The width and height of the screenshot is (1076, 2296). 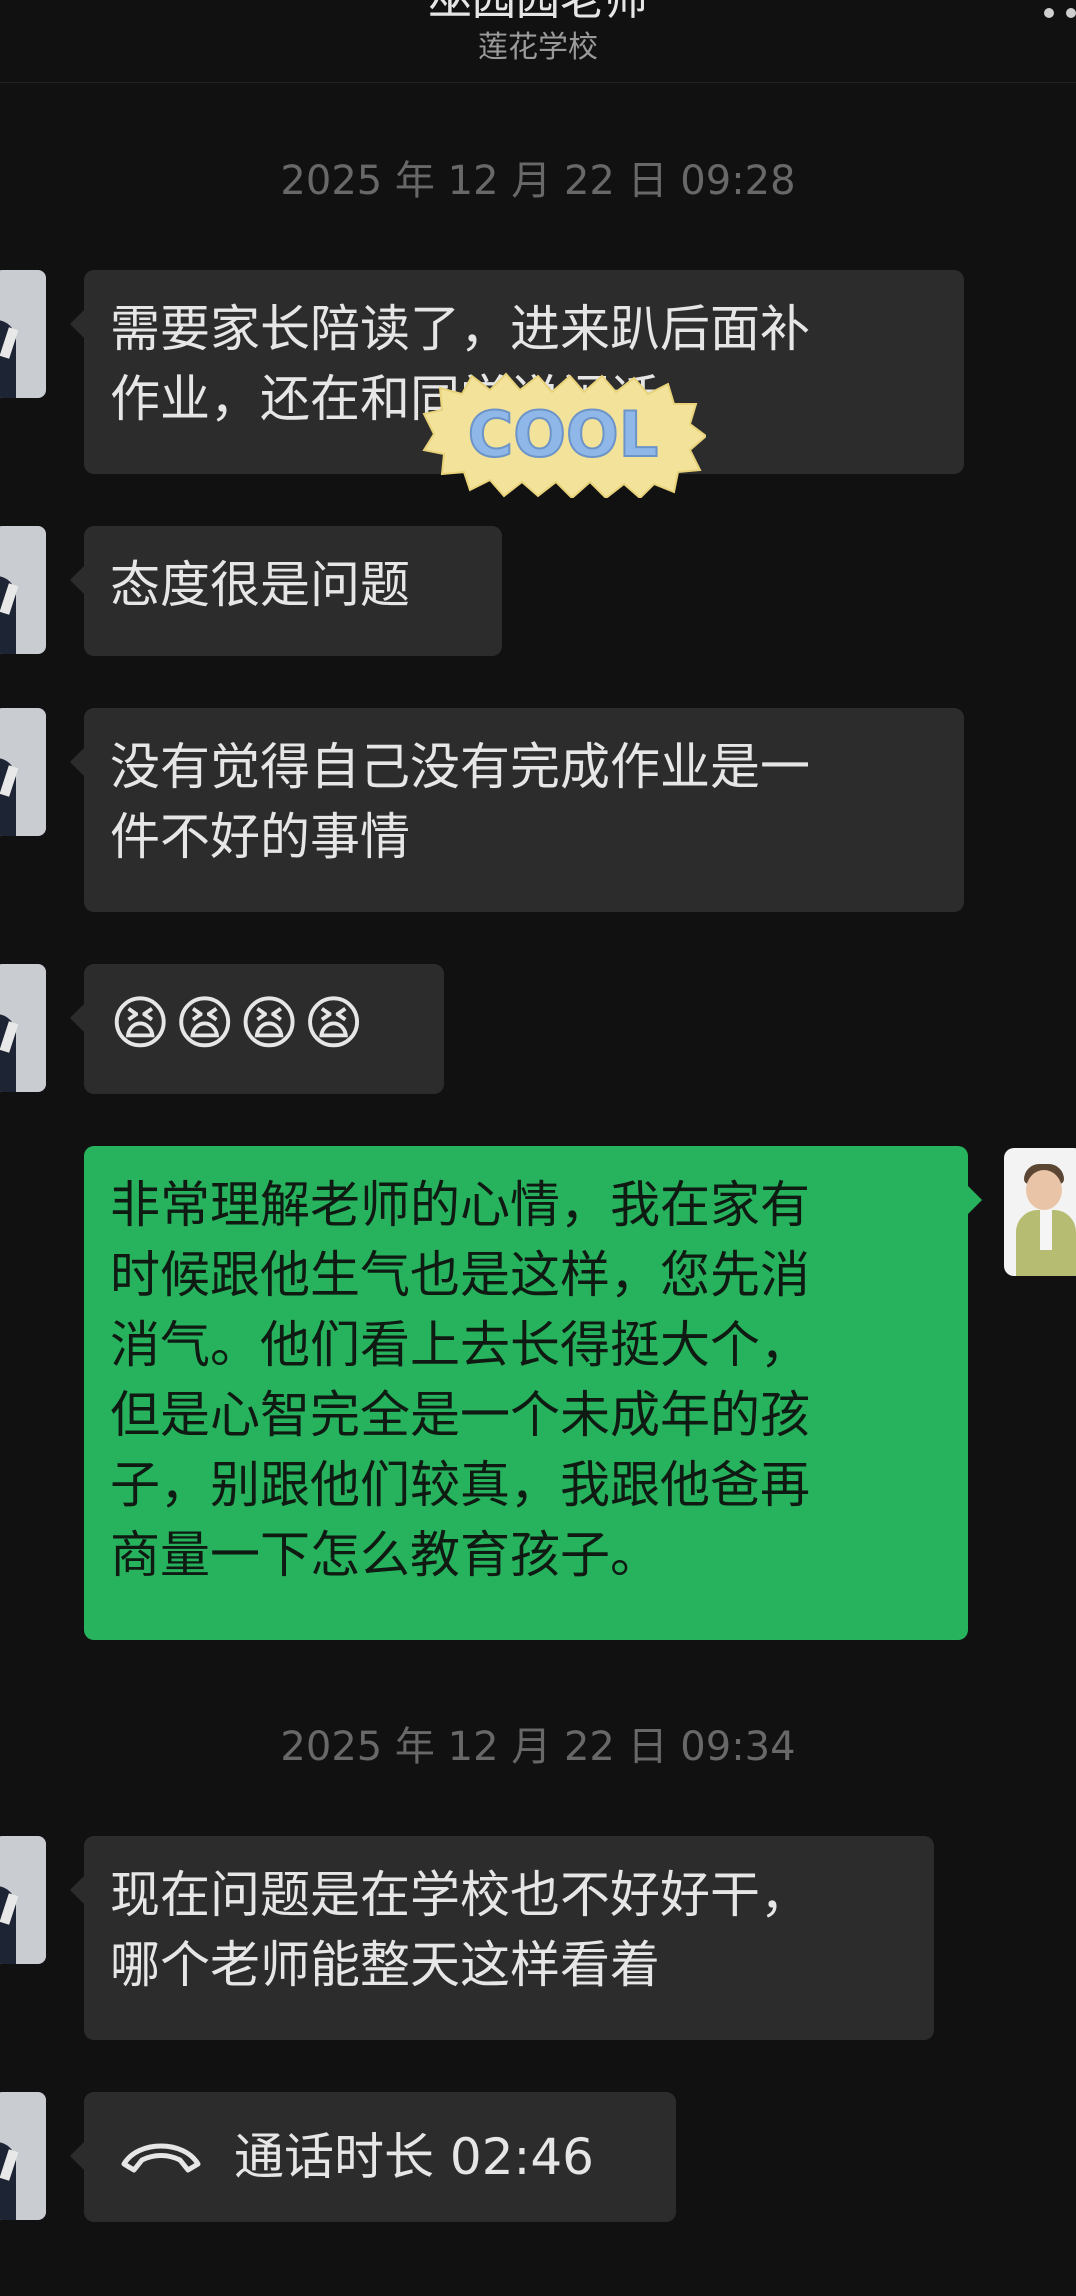 I want to click on call-record-bubble: 通话时长 02:46, so click(x=373, y=2157).